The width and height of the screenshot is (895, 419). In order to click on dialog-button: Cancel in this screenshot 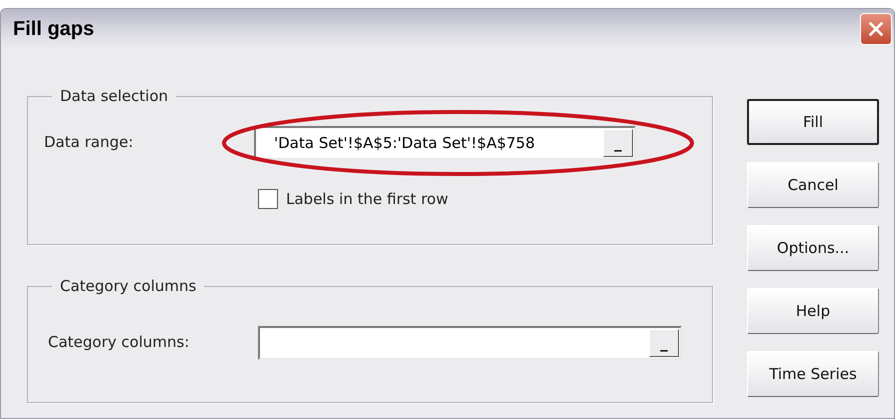, I will do `click(813, 185)`.